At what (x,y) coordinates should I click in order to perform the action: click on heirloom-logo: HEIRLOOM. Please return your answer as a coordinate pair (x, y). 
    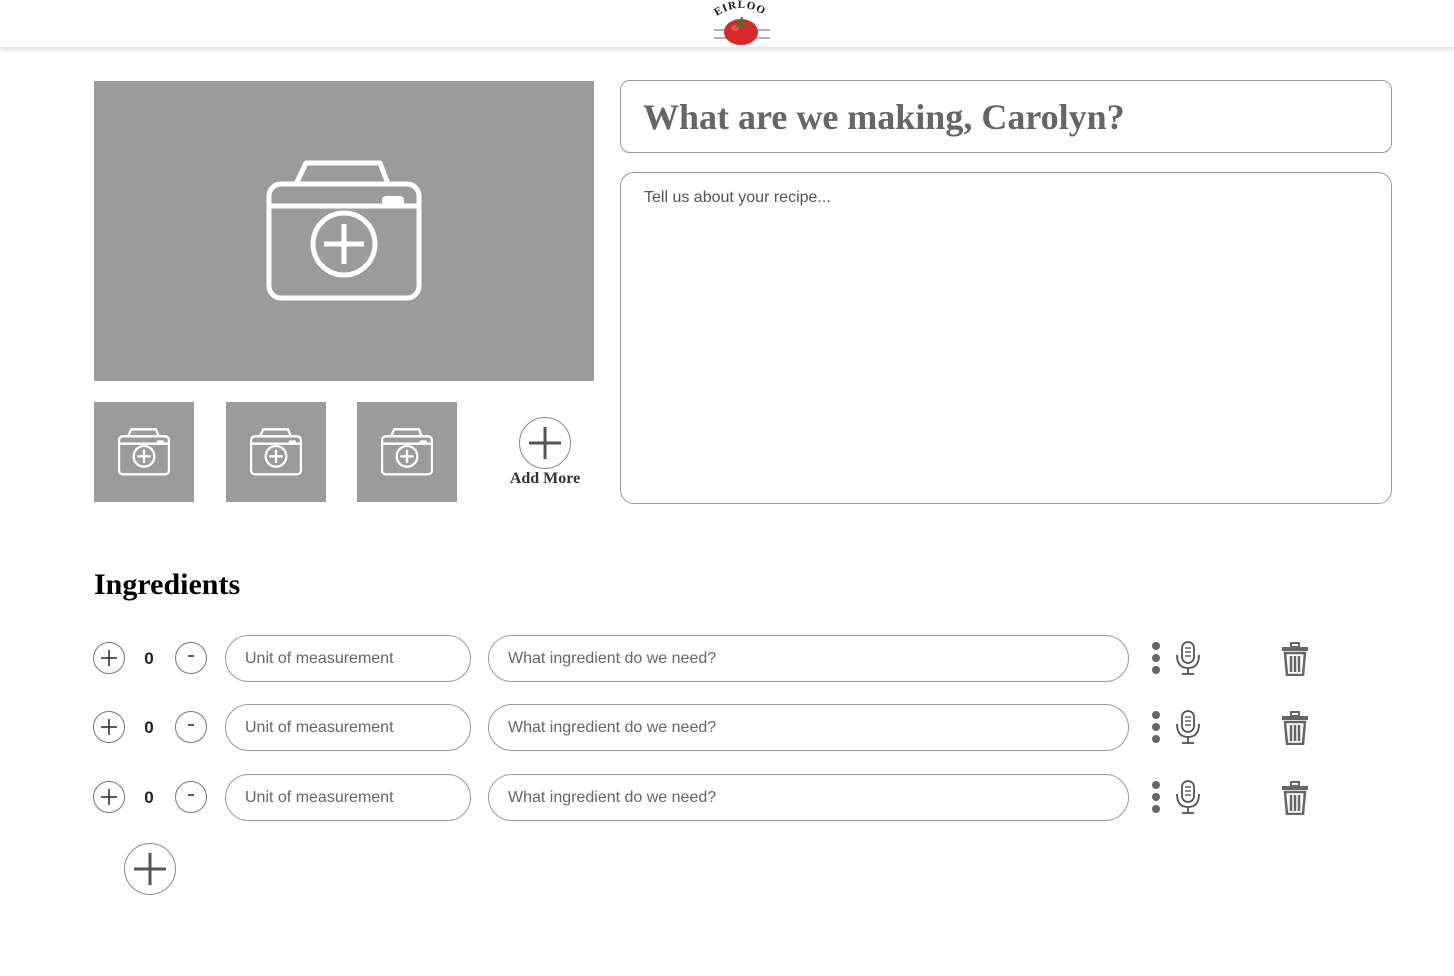
    Looking at the image, I should click on (738, 24).